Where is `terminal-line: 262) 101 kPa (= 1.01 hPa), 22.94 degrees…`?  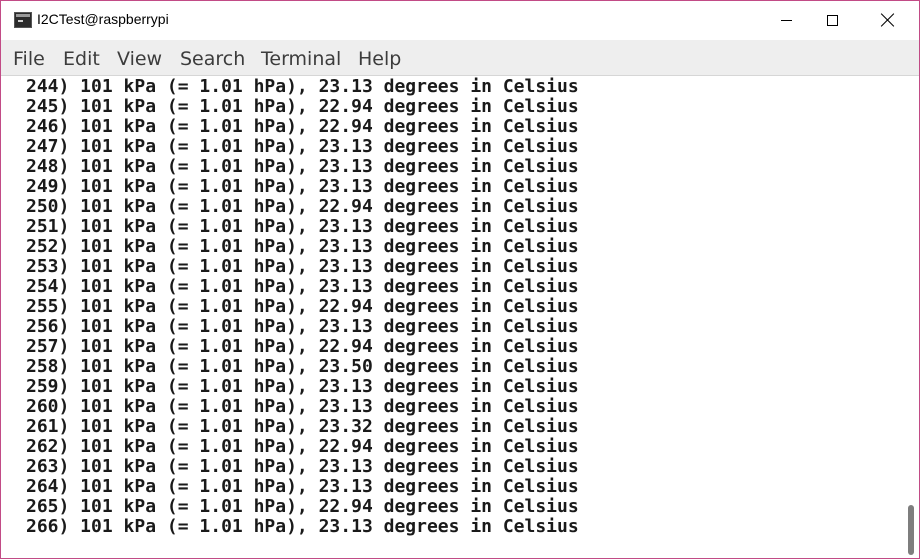
terminal-line: 262) 101 kPa (= 1.01 hPa), 22.94 degrees… is located at coordinates (302, 446).